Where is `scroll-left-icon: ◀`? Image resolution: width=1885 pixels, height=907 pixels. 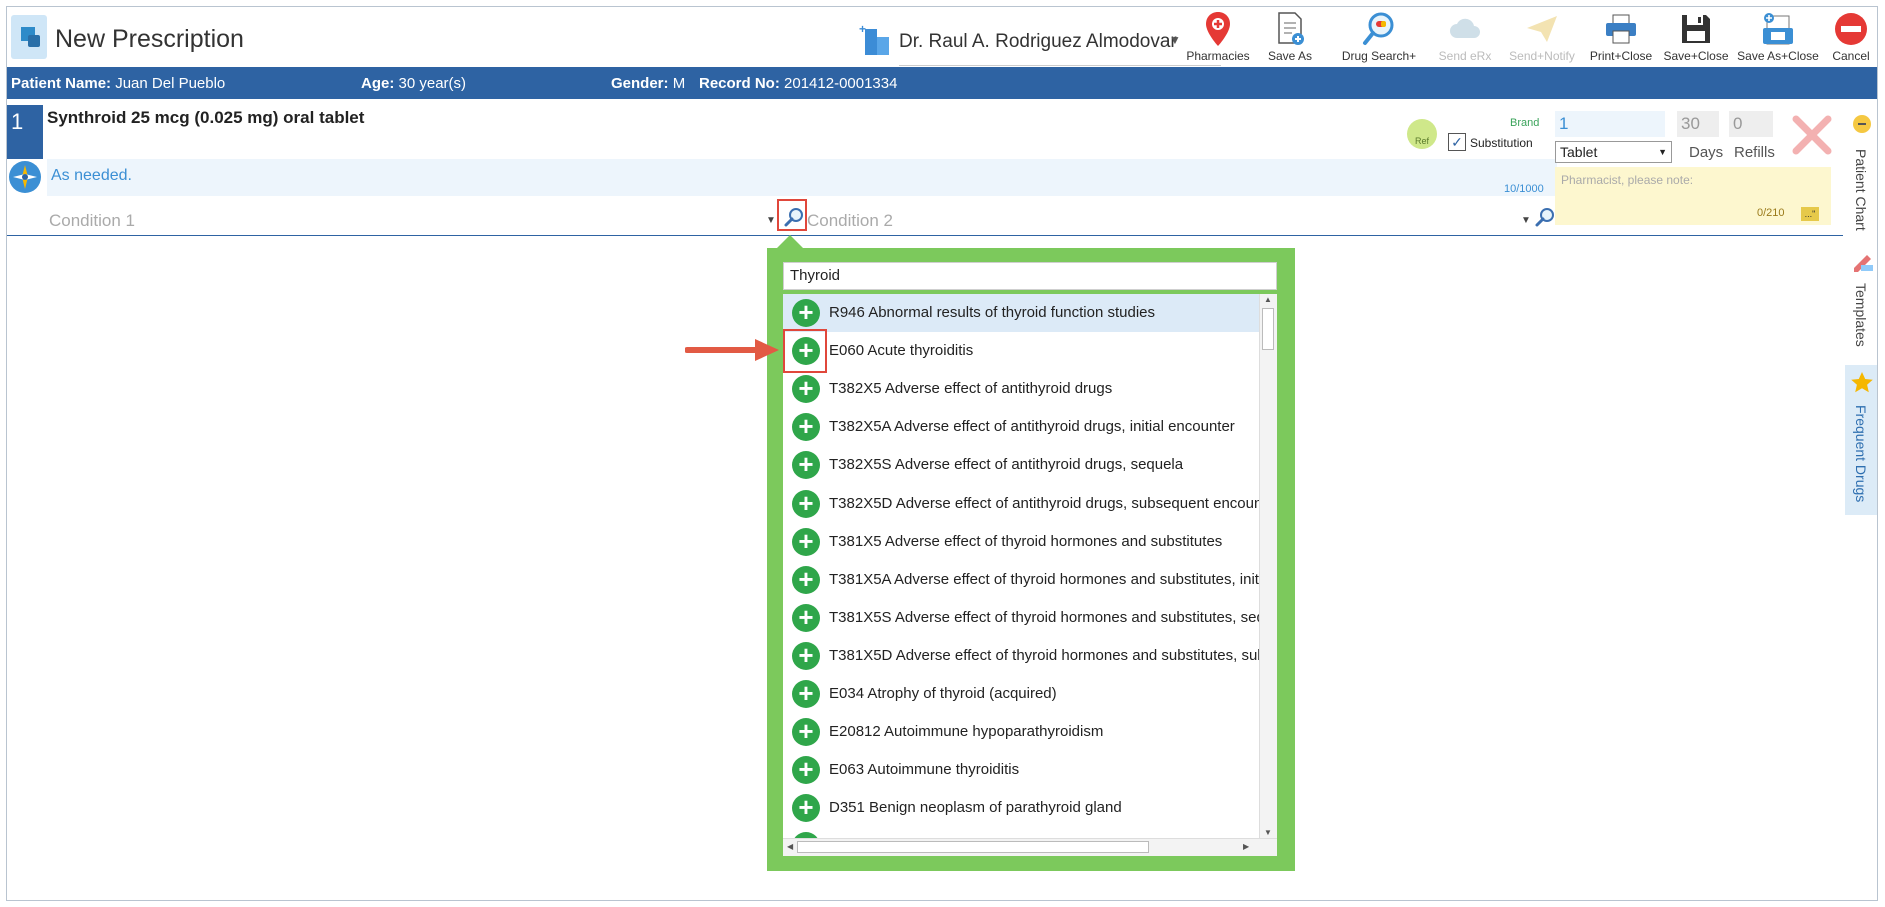 scroll-left-icon: ◀ is located at coordinates (790, 846).